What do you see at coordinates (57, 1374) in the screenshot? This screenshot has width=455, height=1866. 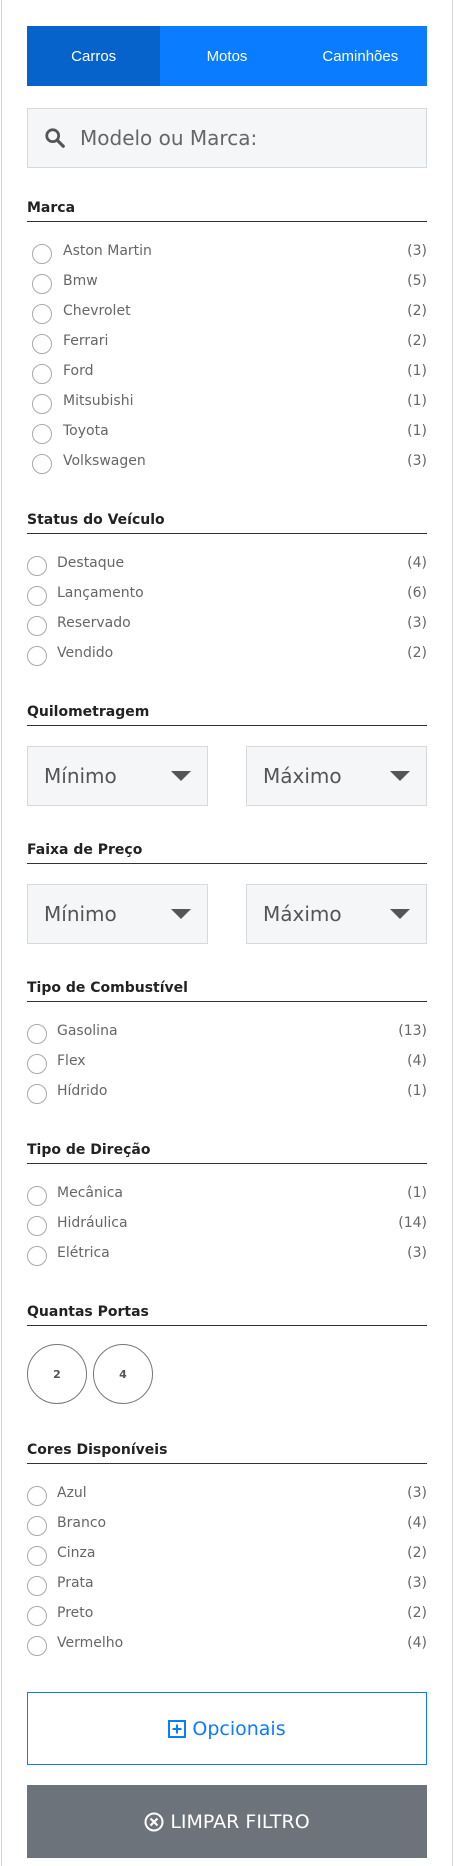 I see `door-option-2: 2` at bounding box center [57, 1374].